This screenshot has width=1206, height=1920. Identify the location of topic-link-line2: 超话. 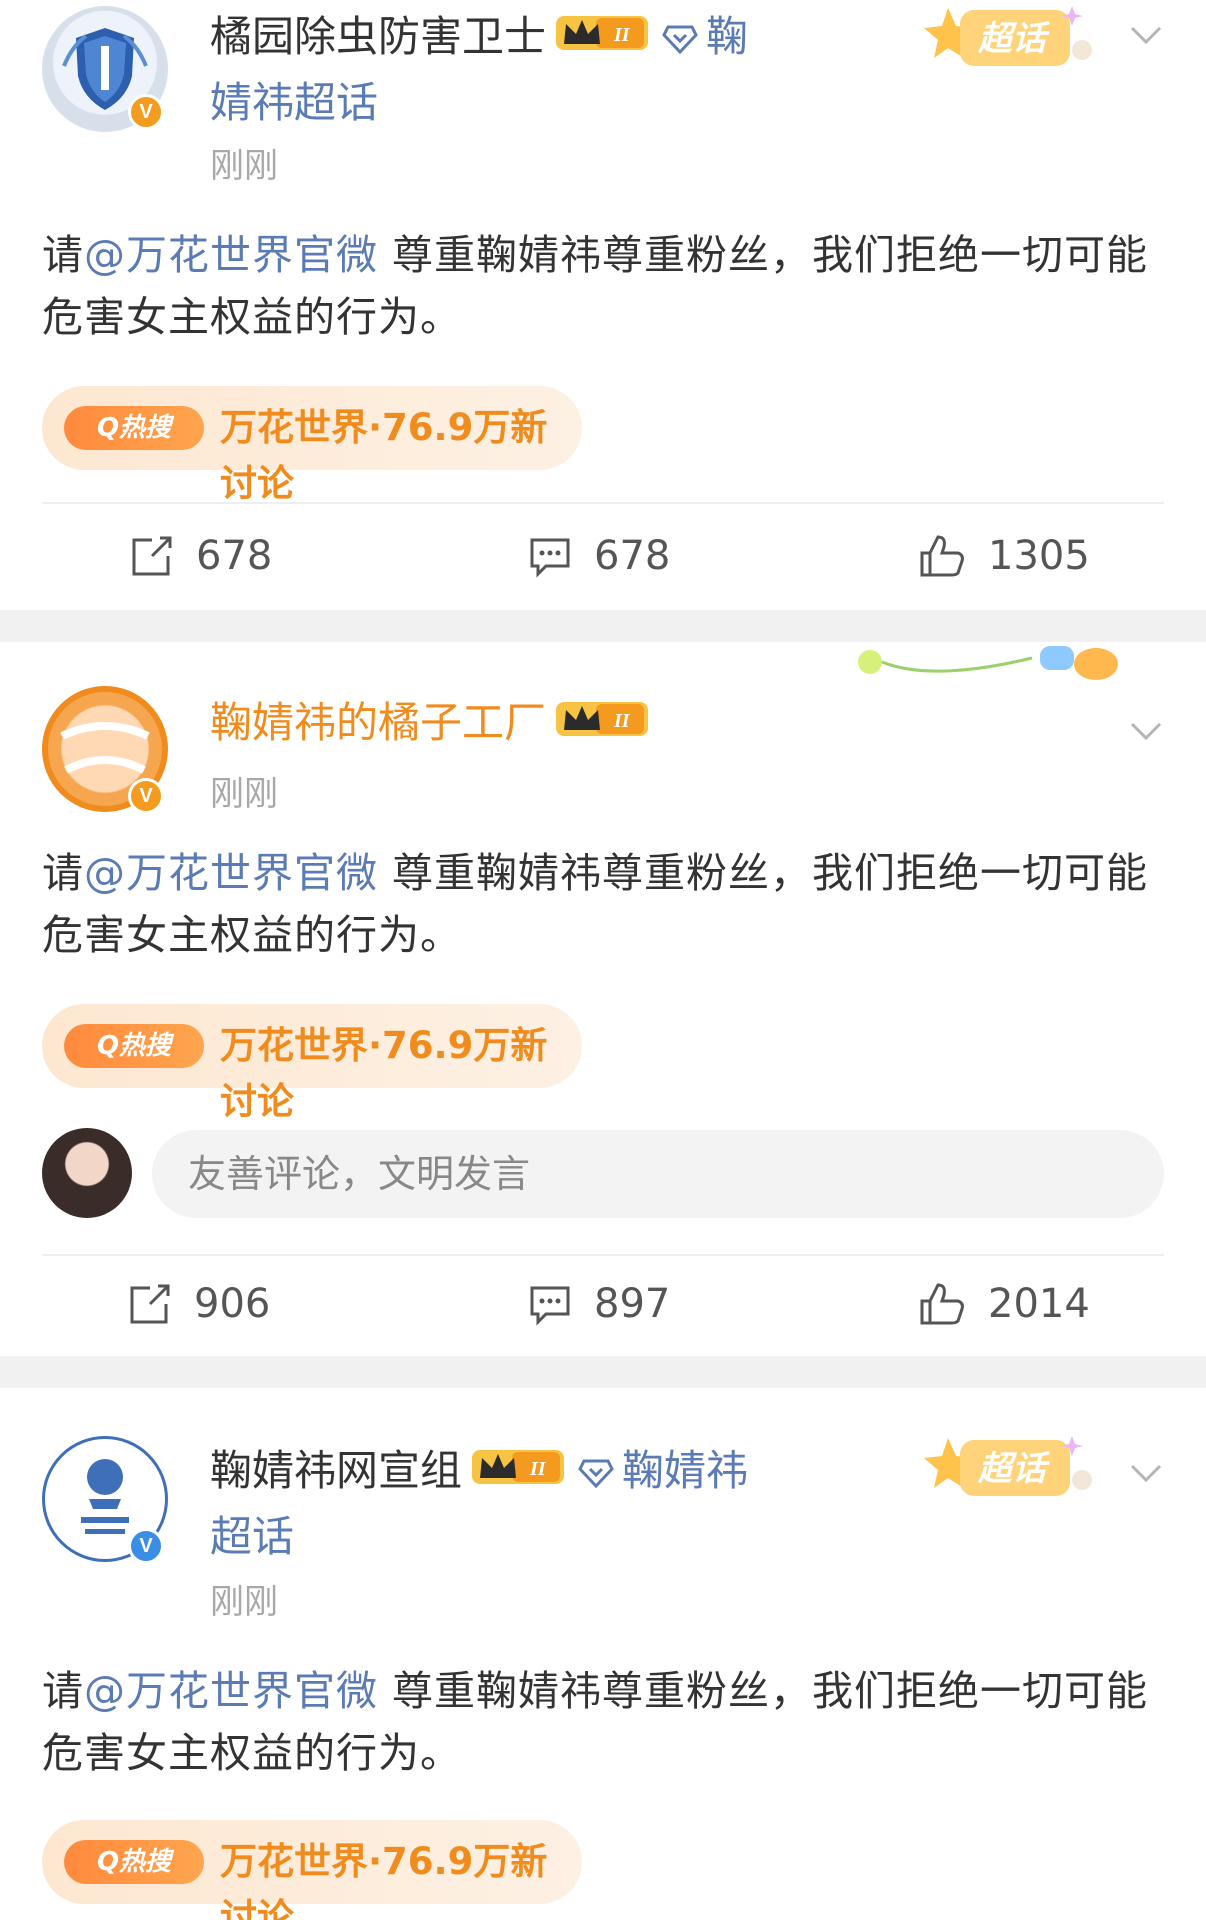
(252, 1537).